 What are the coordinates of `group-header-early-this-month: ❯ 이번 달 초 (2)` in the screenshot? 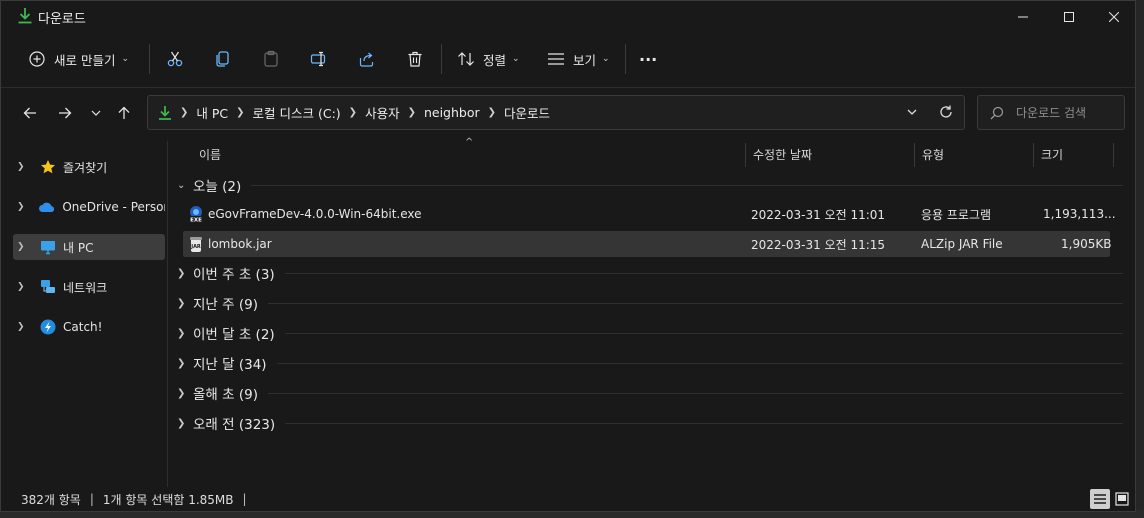 It's located at (651, 333).